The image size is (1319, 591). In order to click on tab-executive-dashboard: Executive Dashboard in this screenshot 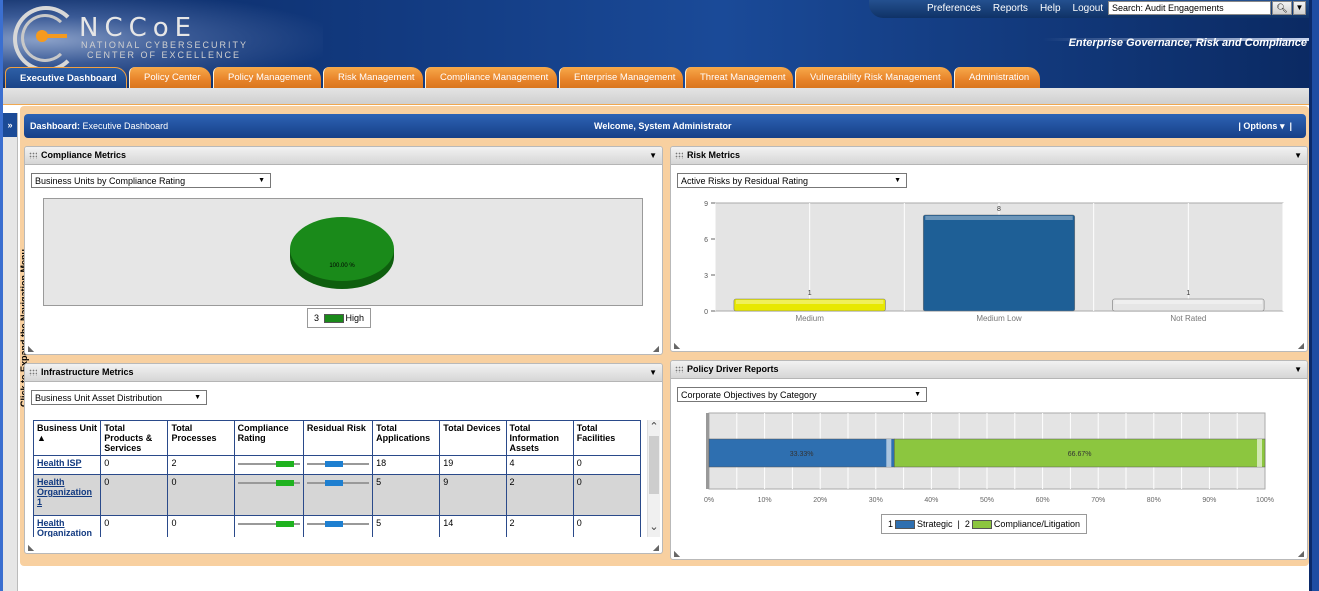, I will do `click(66, 77)`.